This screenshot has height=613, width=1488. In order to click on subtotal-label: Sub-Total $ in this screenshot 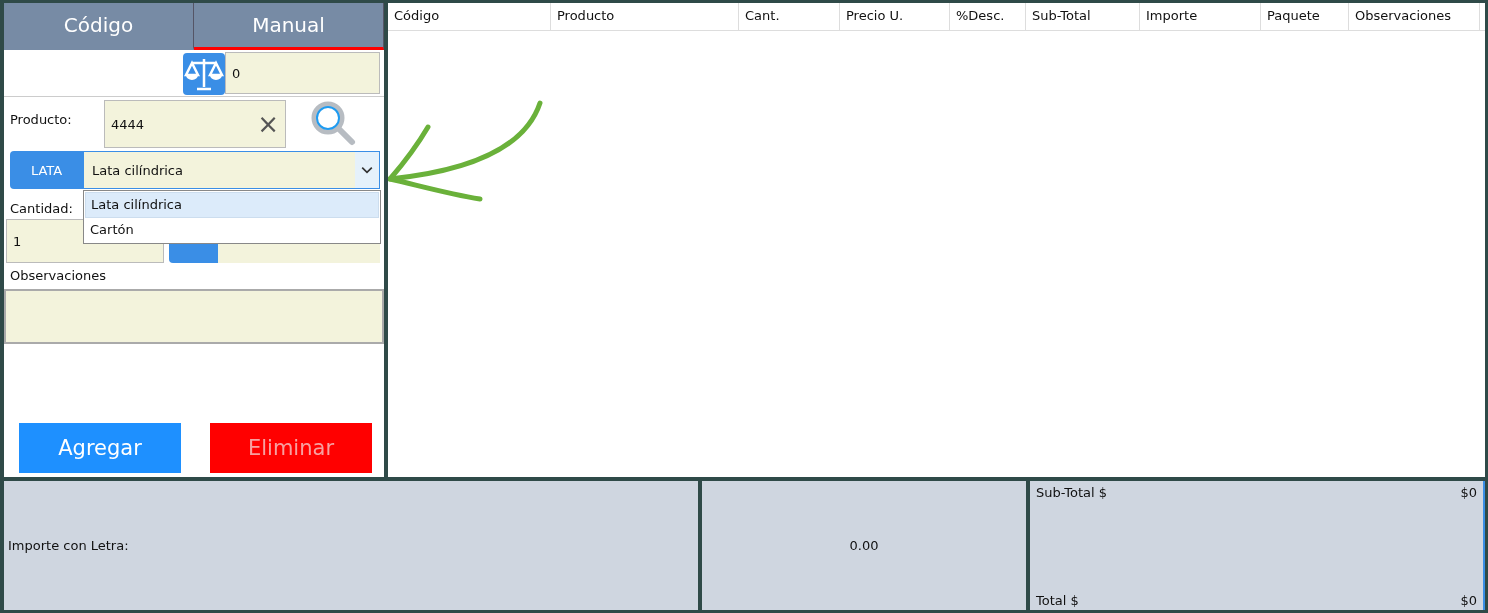, I will do `click(1071, 492)`.